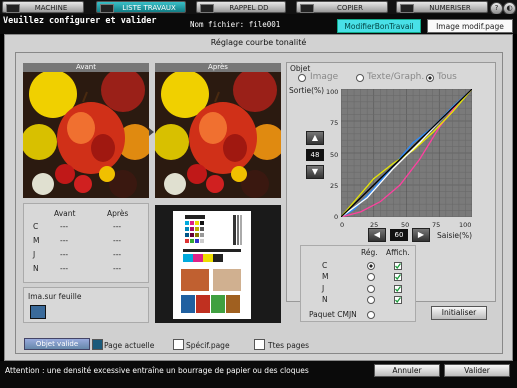 The height and width of the screenshot is (388, 517). Describe the element at coordinates (407, 370) in the screenshot. I see `annuler-button: Annuler` at that location.